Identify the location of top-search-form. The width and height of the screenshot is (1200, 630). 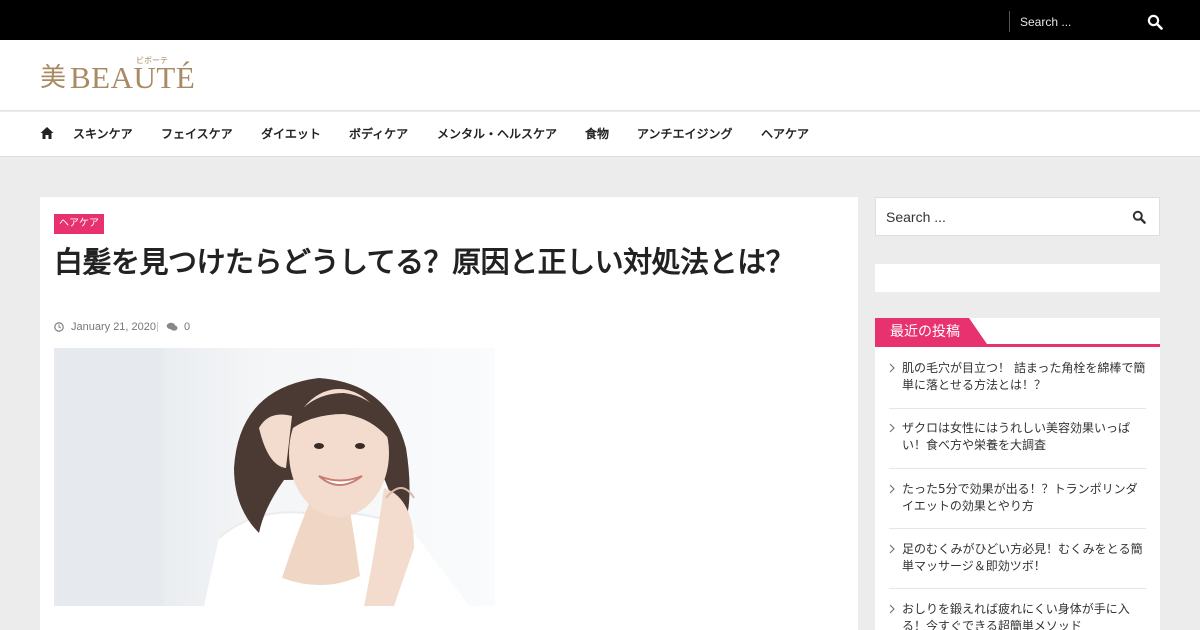
(1089, 21).